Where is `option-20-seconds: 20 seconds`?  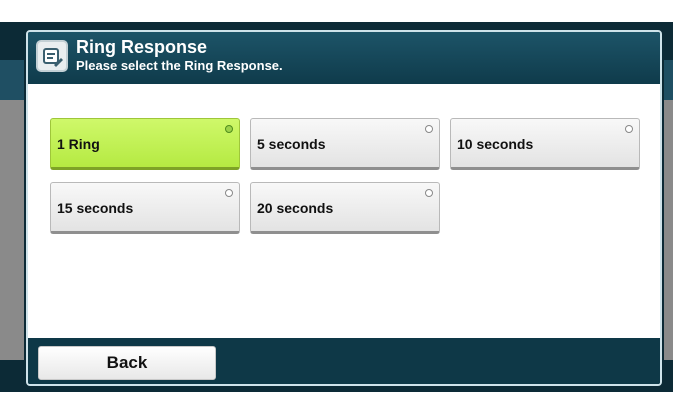 option-20-seconds: 20 seconds is located at coordinates (345, 208).